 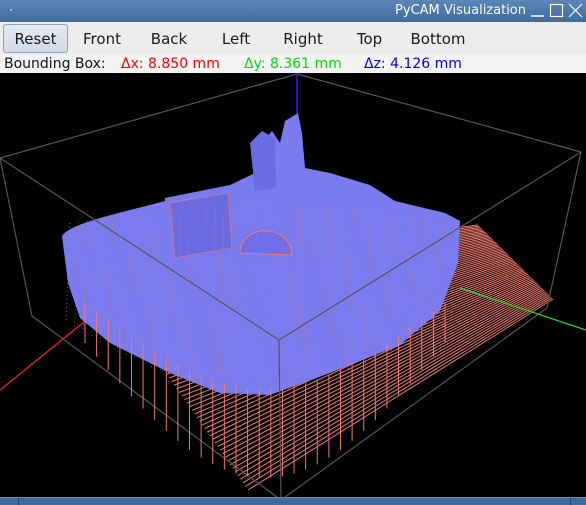 I want to click on right-view-button: Right, so click(x=303, y=38).